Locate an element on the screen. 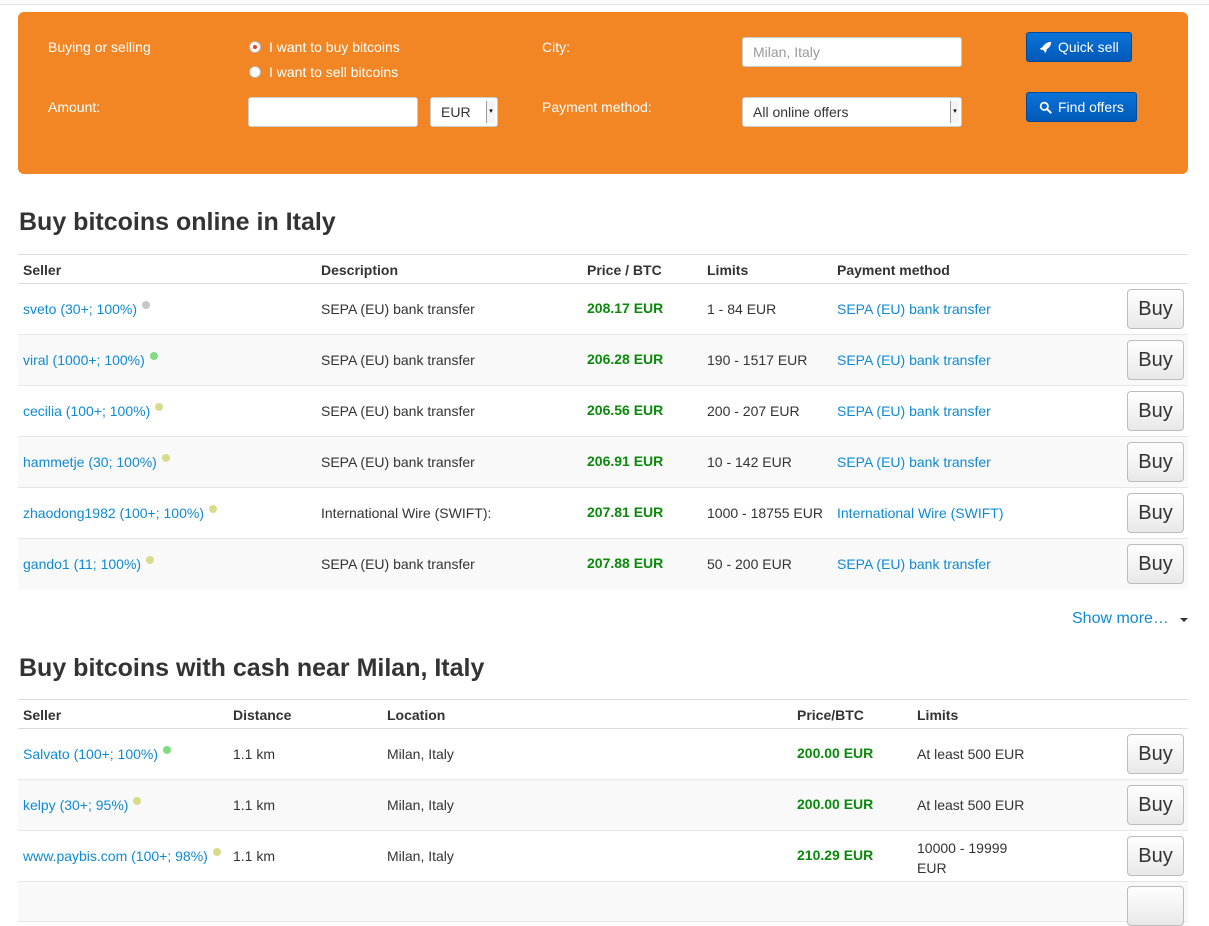 The image size is (1209, 926). price-cell: 206.56 EUR is located at coordinates (625, 410).